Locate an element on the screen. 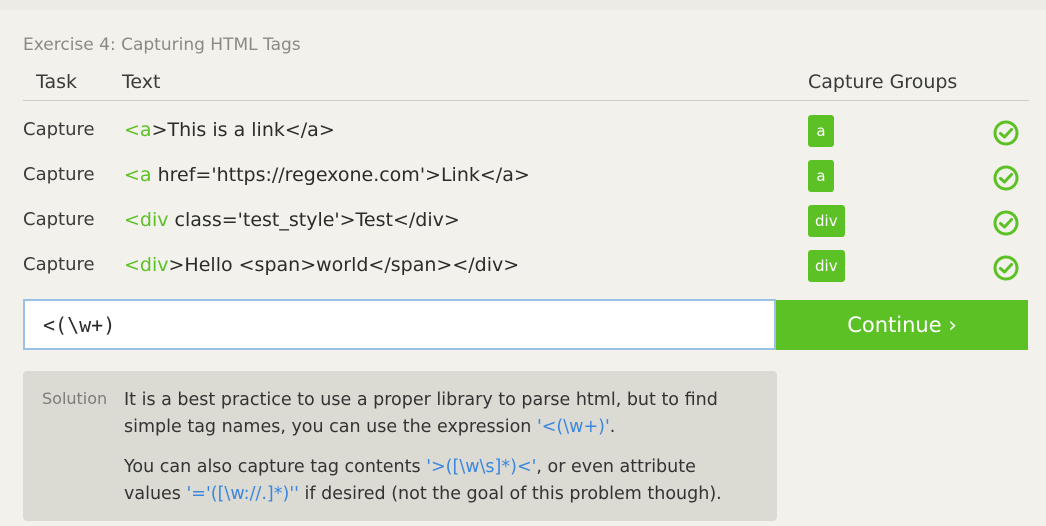 The height and width of the screenshot is (526, 1046). header-text: Text is located at coordinates (141, 82).